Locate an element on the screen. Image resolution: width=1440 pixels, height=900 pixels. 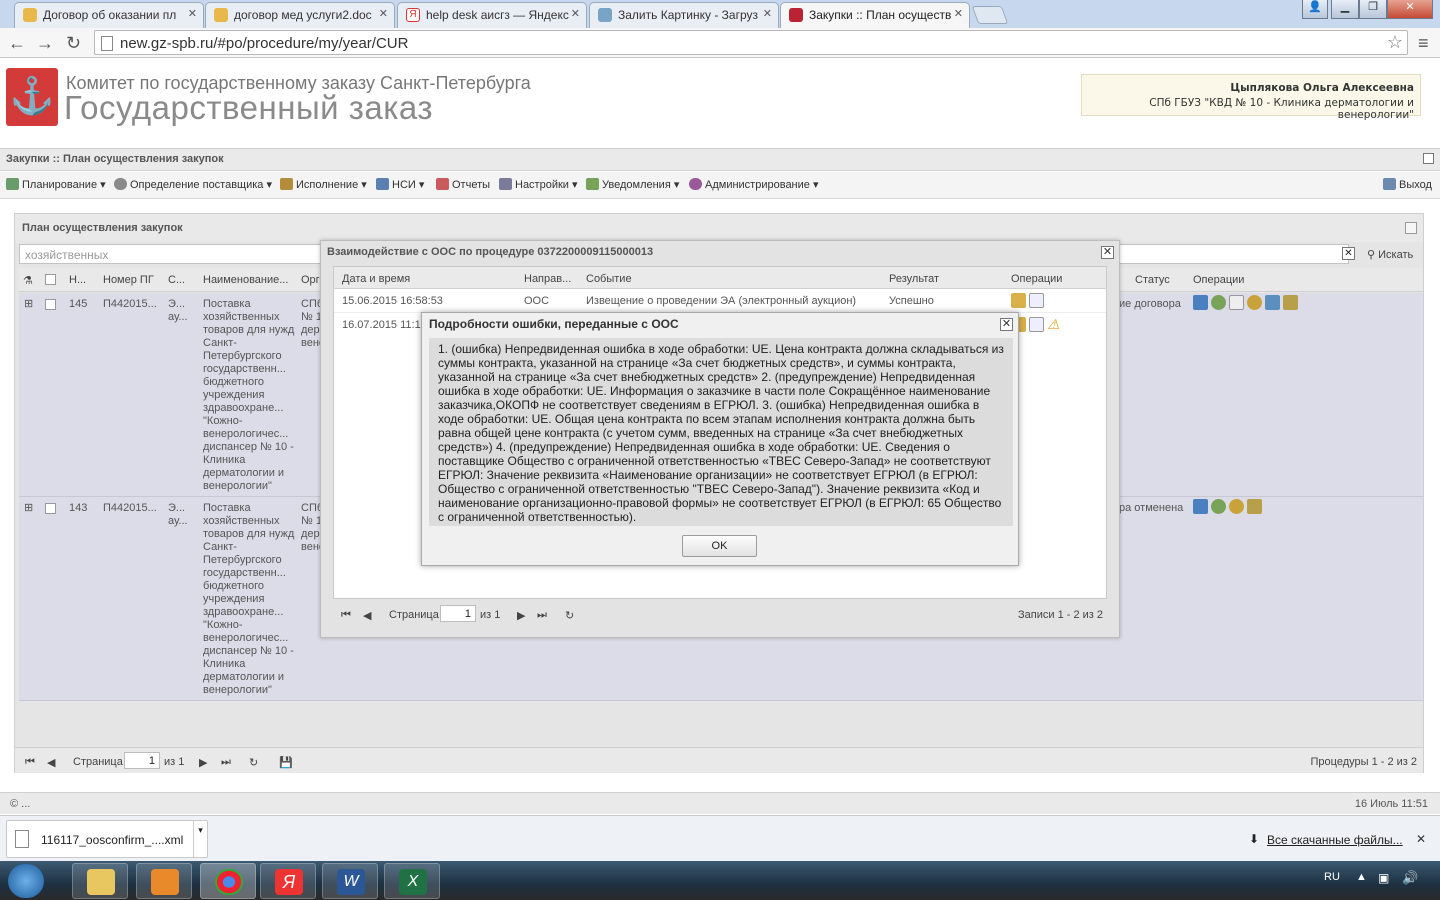
refresh-icon is located at coordinates (1411, 228).